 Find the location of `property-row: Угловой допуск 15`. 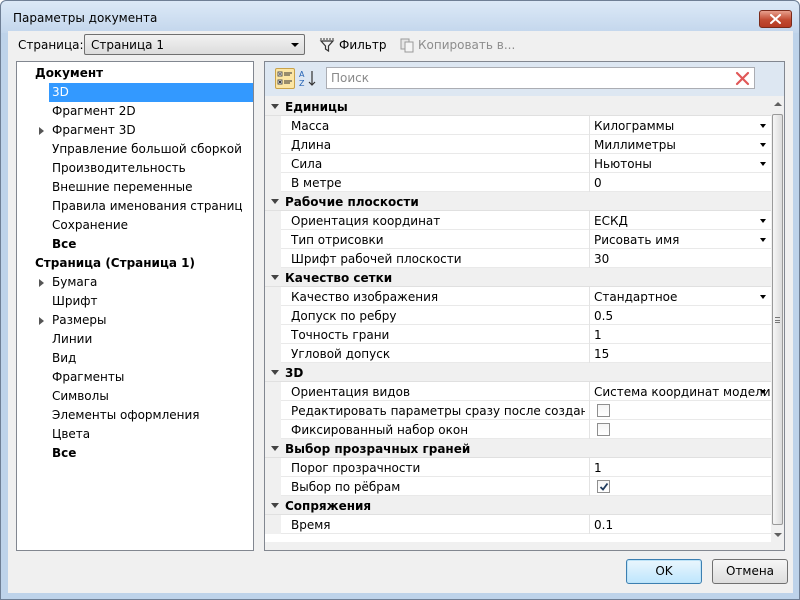

property-row: Угловой допуск 15 is located at coordinates (518, 353).